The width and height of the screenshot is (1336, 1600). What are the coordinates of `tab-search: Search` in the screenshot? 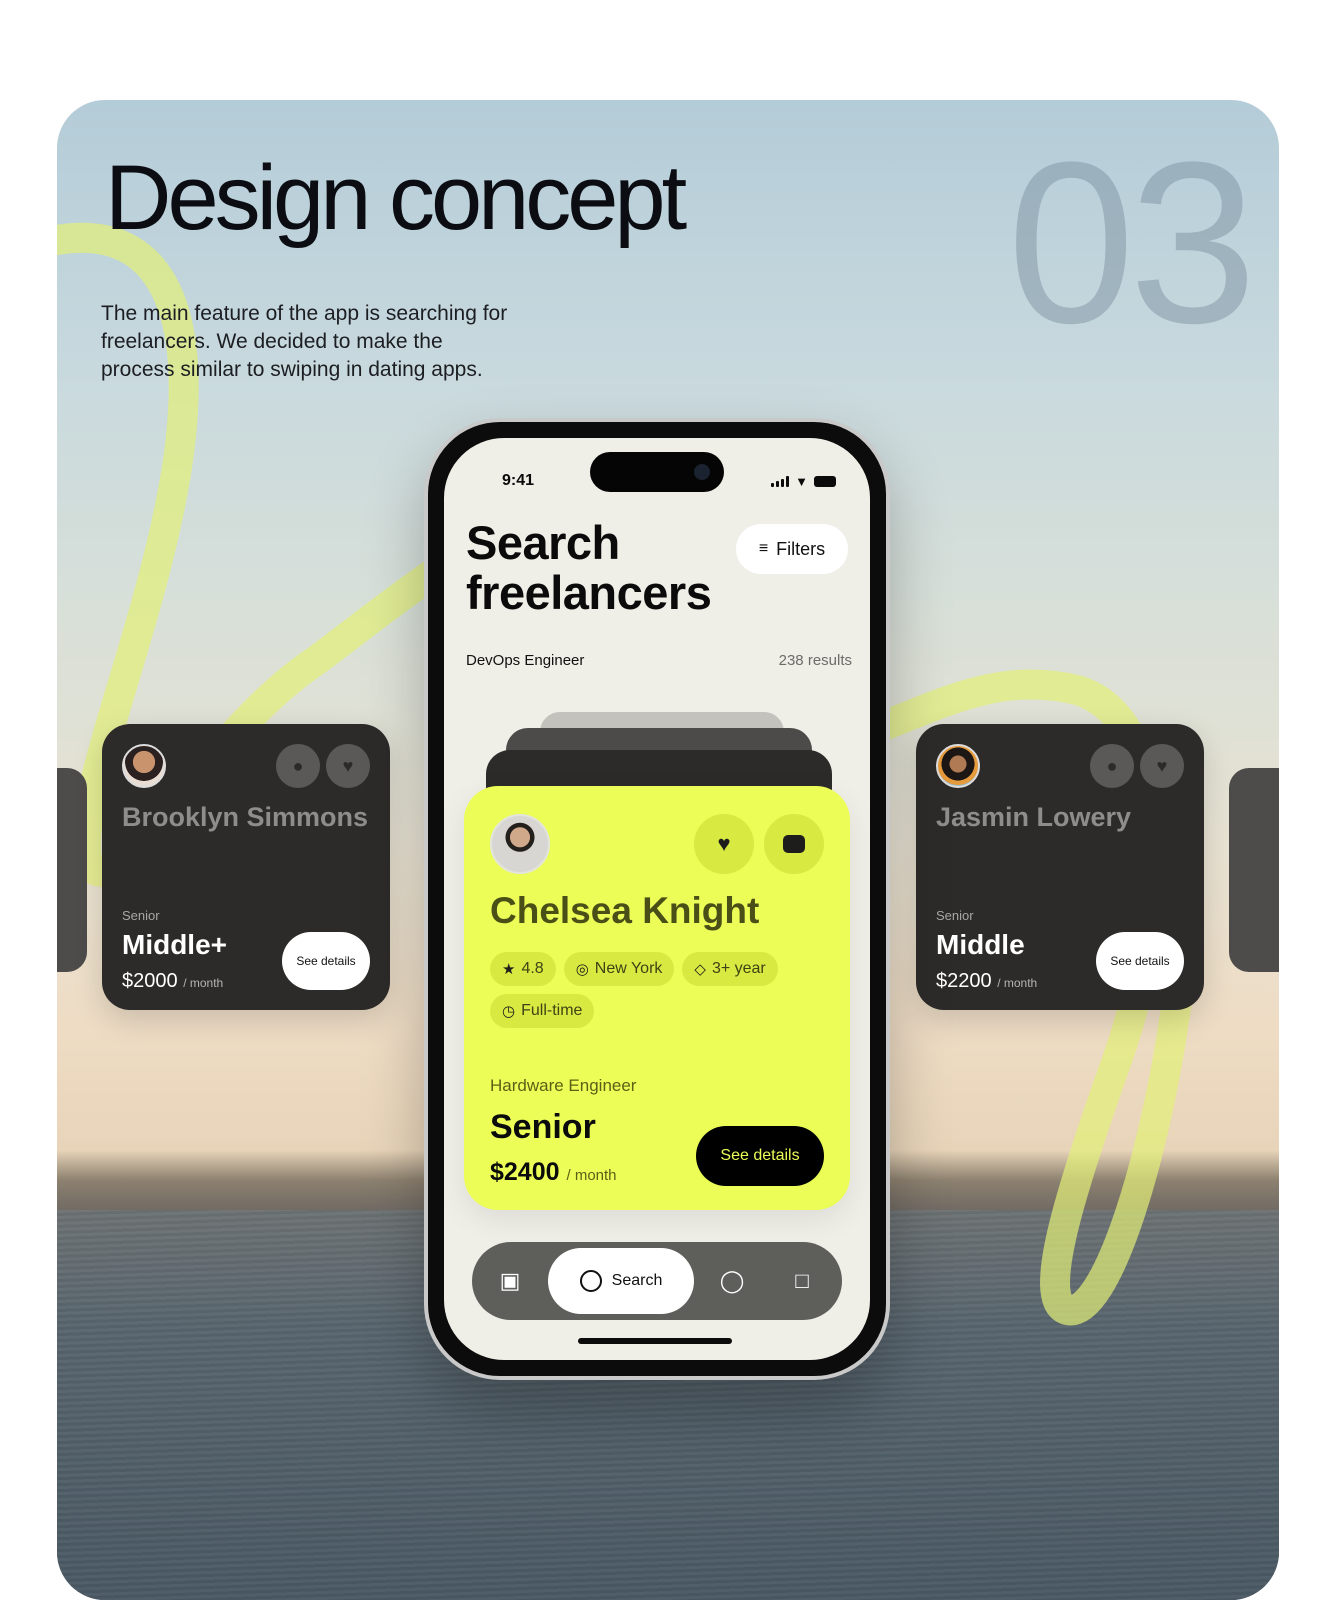 It's located at (621, 1281).